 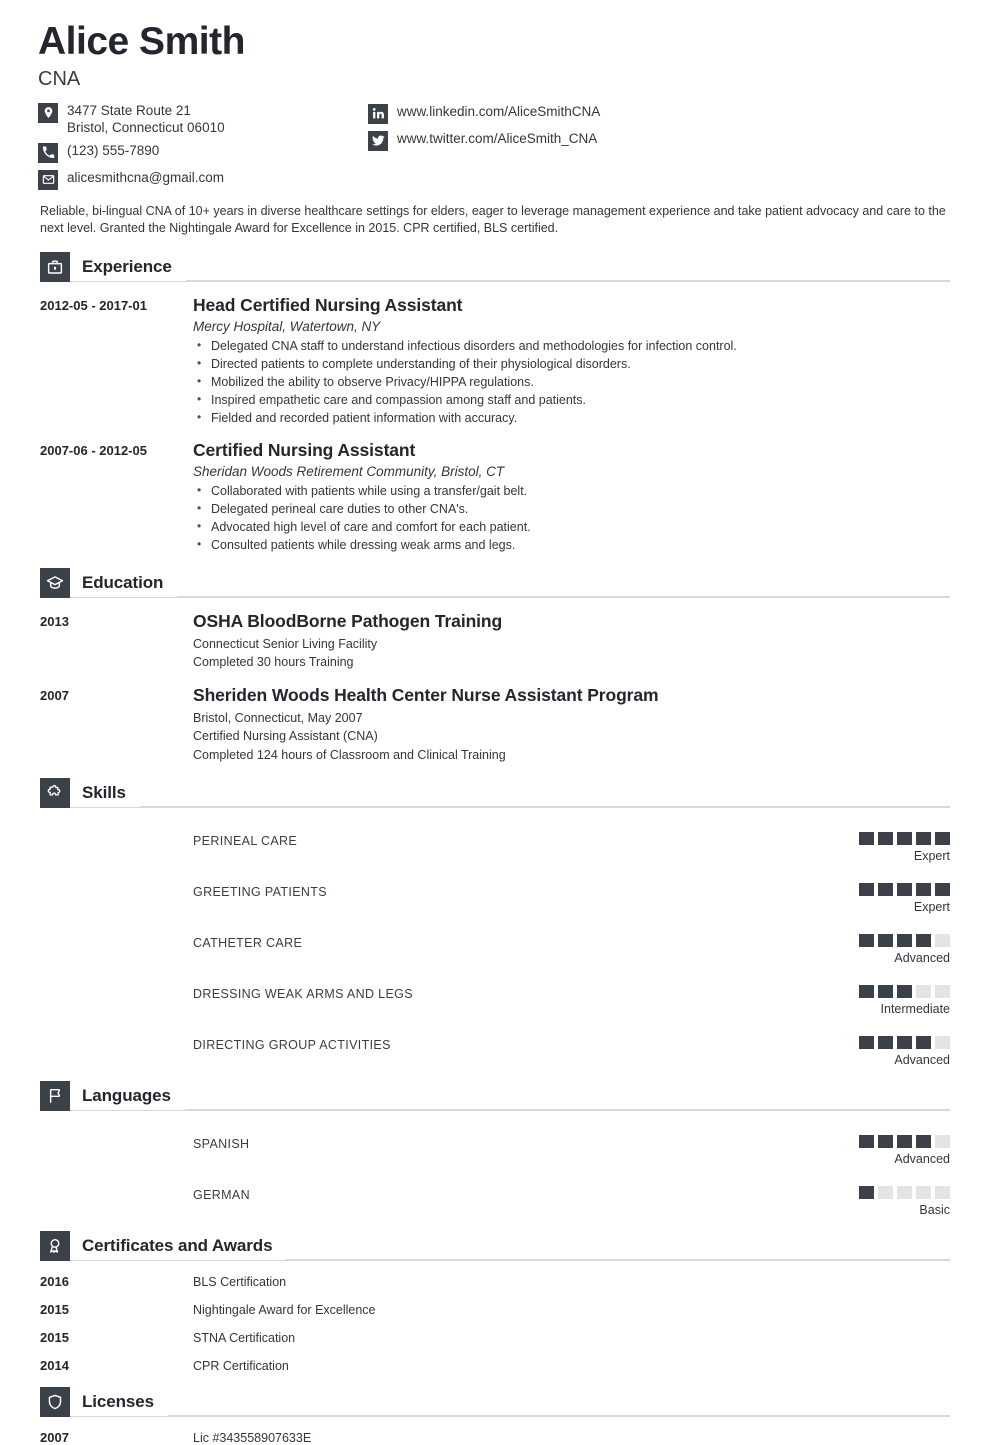 I want to click on skill-label: GREETING PATIENTS, so click(x=260, y=892).